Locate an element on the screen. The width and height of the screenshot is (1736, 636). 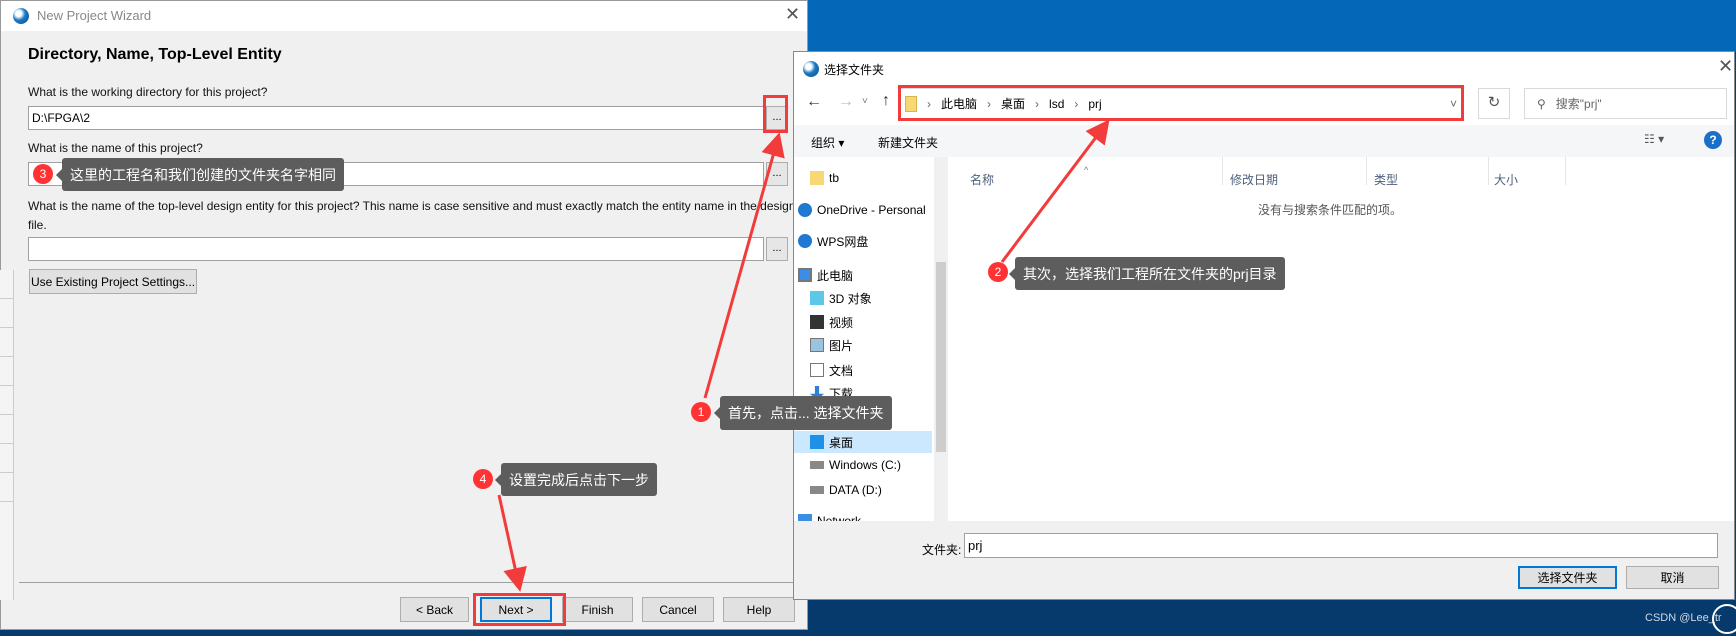
annotation-bubble-4: 设置完成后点击下一步 is located at coordinates (576, 479).